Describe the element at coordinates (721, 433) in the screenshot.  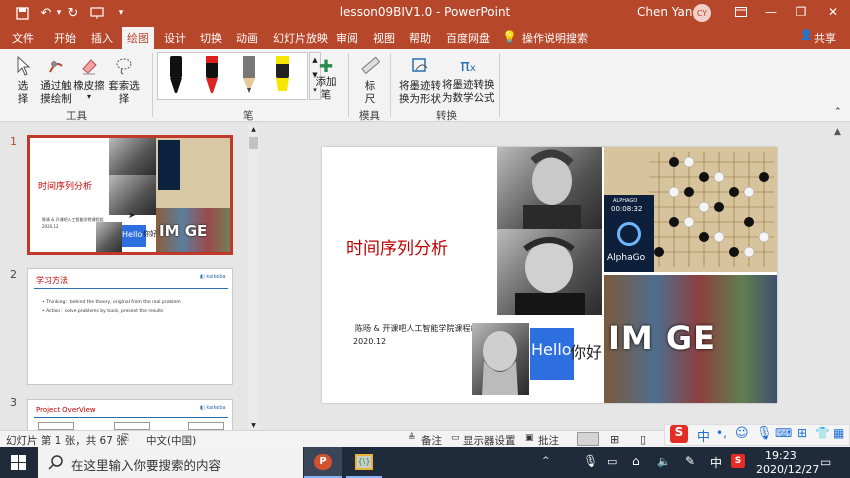
I see `punctuation-icon: •,` at that location.